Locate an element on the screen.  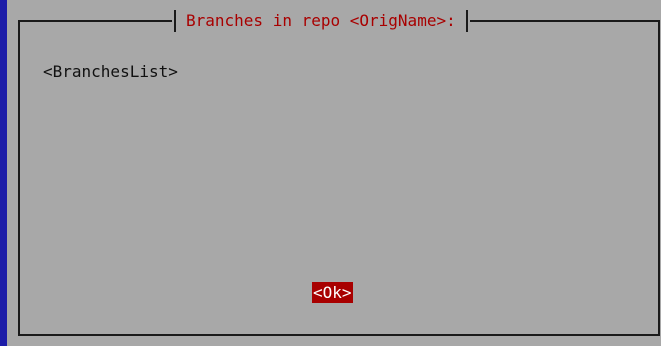
branches-list-text: <BranchesList> is located at coordinates (110, 71).